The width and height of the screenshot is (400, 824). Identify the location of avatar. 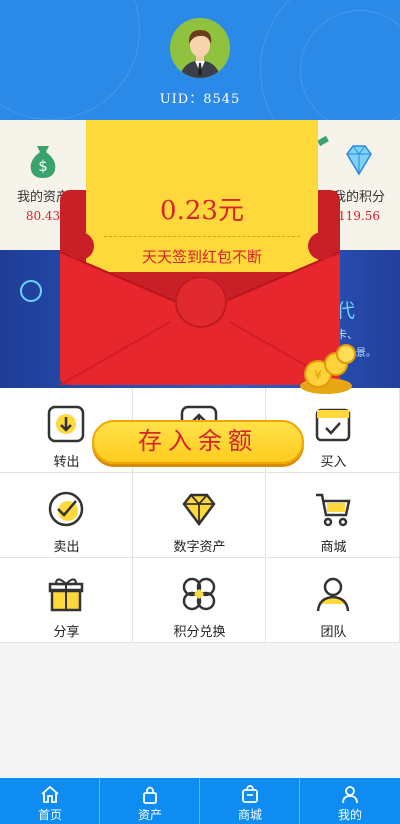
(200, 48).